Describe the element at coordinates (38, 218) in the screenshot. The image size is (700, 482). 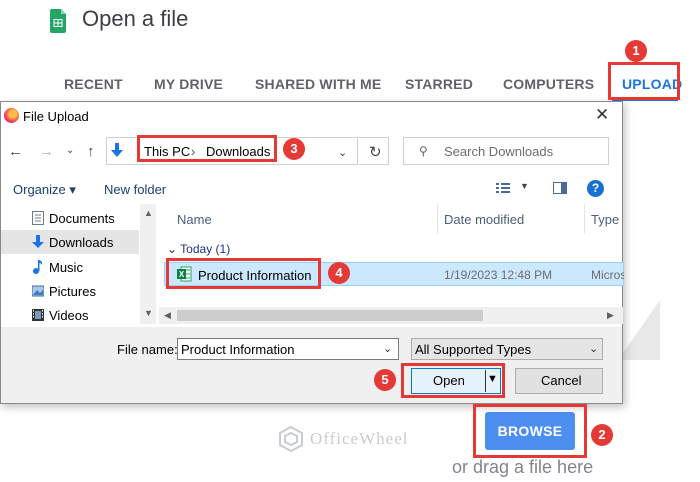
I see `documents-icon` at that location.